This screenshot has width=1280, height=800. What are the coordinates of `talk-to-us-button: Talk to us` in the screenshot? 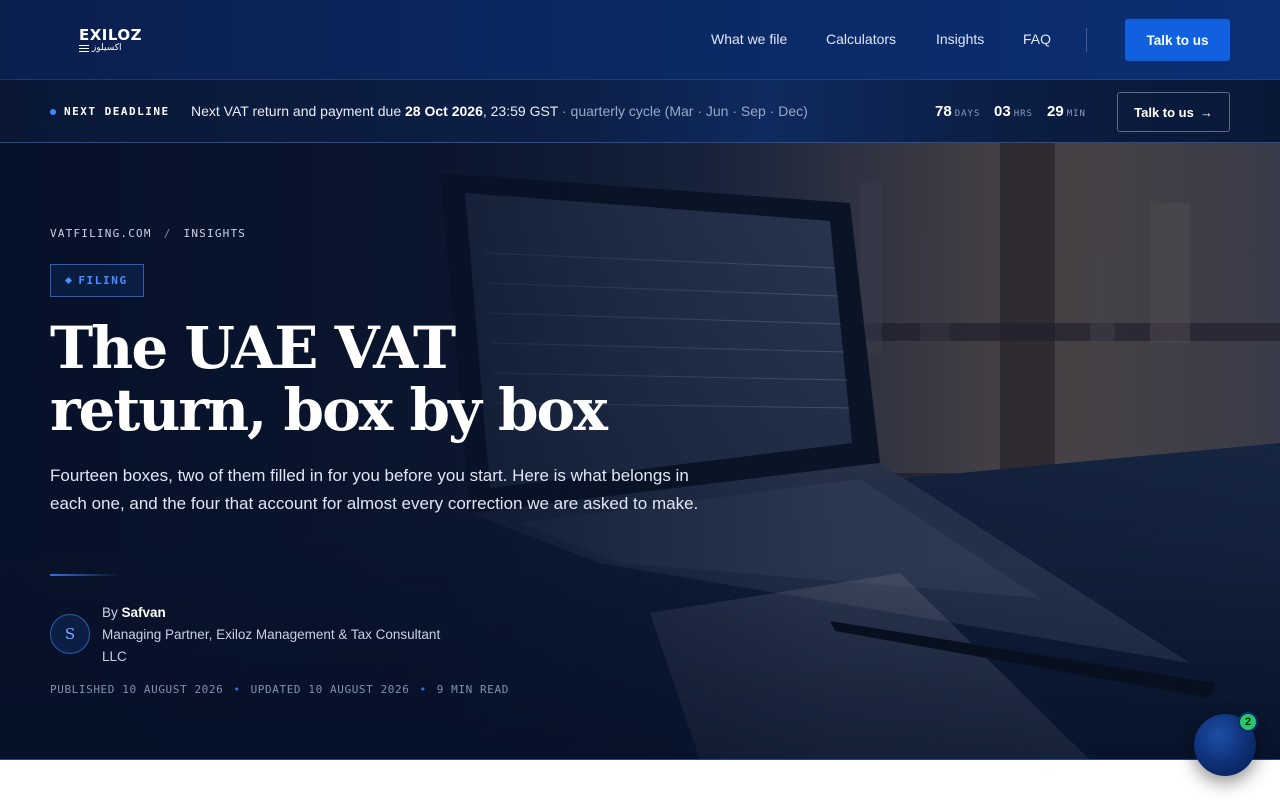 It's located at (1177, 40).